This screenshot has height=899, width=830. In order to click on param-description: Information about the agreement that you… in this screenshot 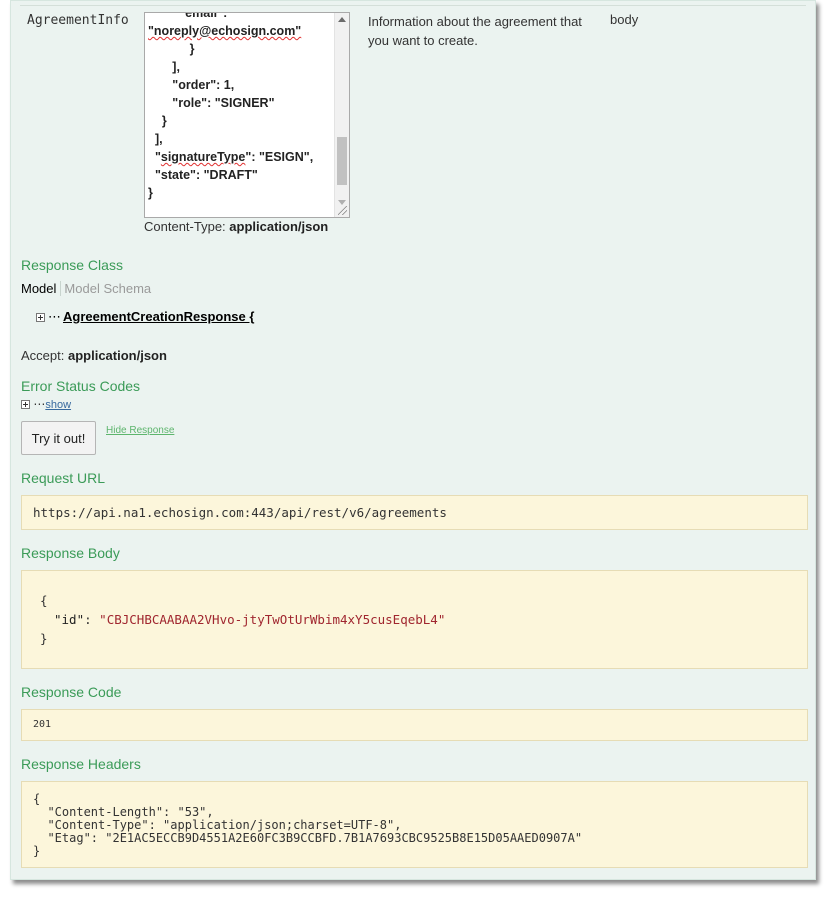, I will do `click(475, 31)`.